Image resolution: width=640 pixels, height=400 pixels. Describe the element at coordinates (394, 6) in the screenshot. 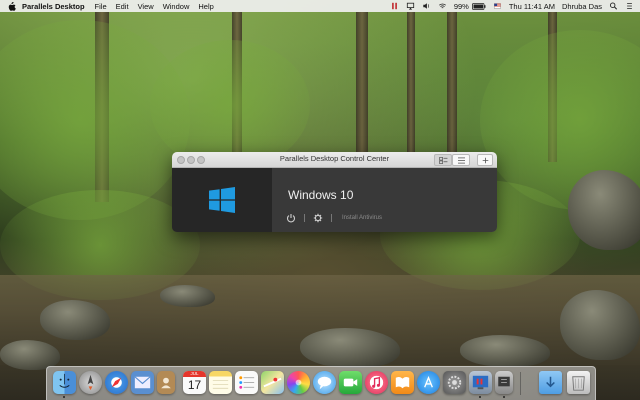

I see `parallels-status-icon` at that location.